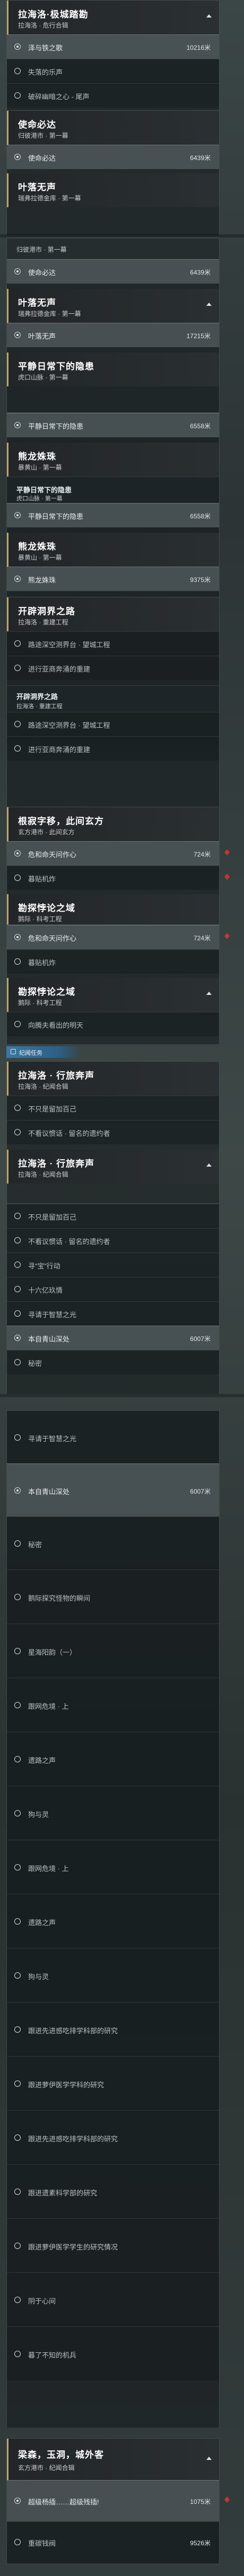 The image size is (244, 2576). What do you see at coordinates (113, 1024) in the screenshot?
I see `quest-step: 向腾夫看出的明天` at bounding box center [113, 1024].